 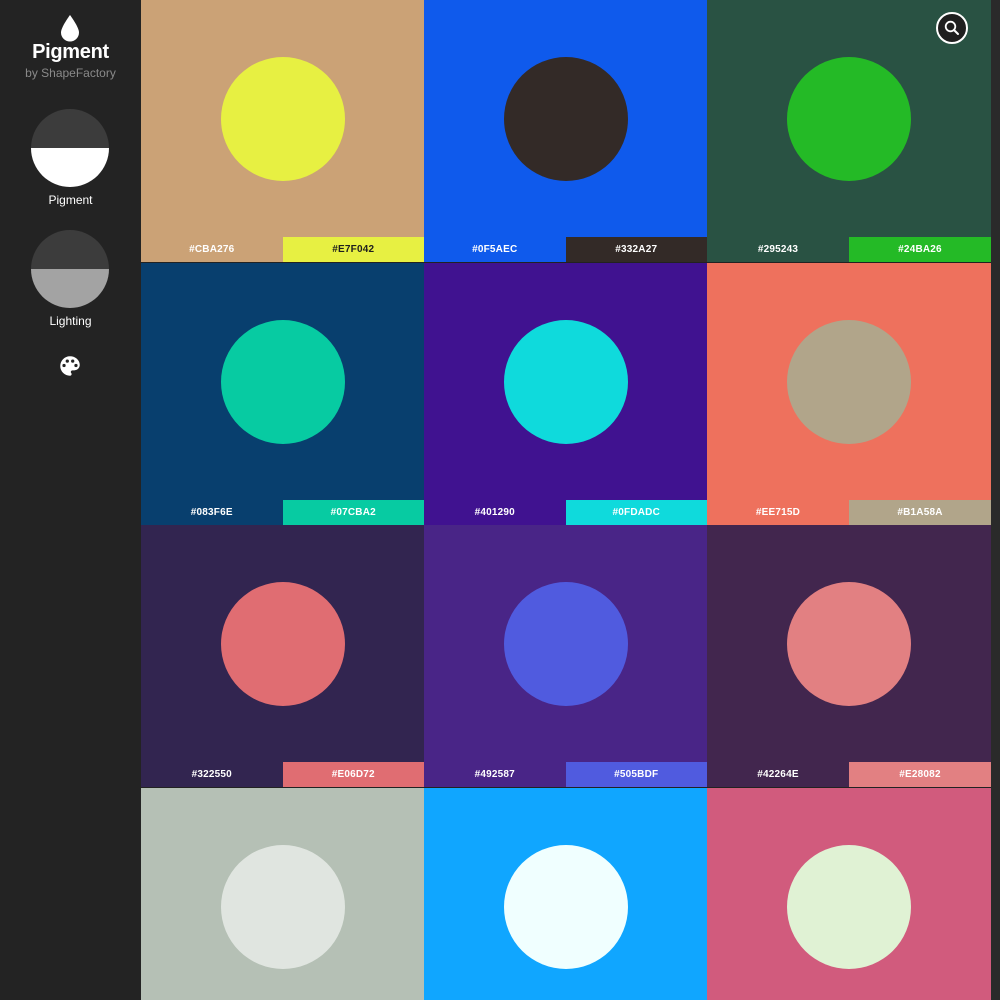 What do you see at coordinates (353, 249) in the screenshot?
I see `pigment-color-swatch: #E7F042` at bounding box center [353, 249].